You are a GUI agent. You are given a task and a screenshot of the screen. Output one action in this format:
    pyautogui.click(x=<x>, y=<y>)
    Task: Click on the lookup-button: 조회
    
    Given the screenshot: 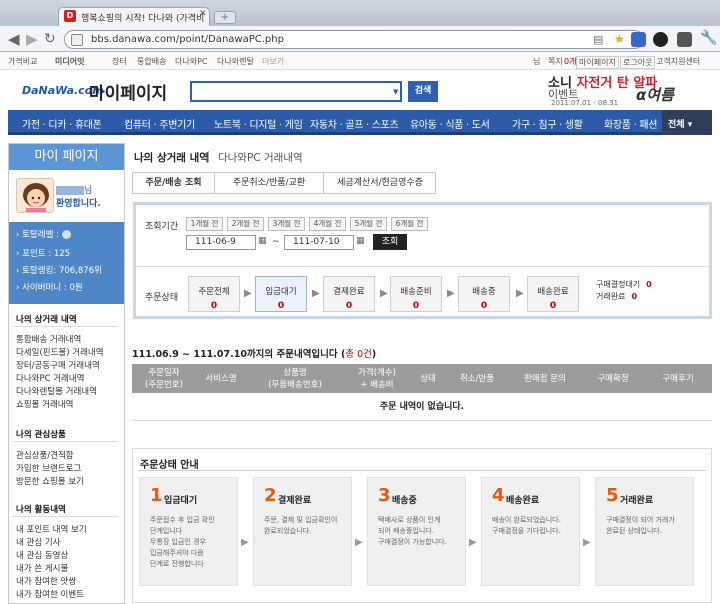 What is the action you would take?
    pyautogui.click(x=390, y=242)
    